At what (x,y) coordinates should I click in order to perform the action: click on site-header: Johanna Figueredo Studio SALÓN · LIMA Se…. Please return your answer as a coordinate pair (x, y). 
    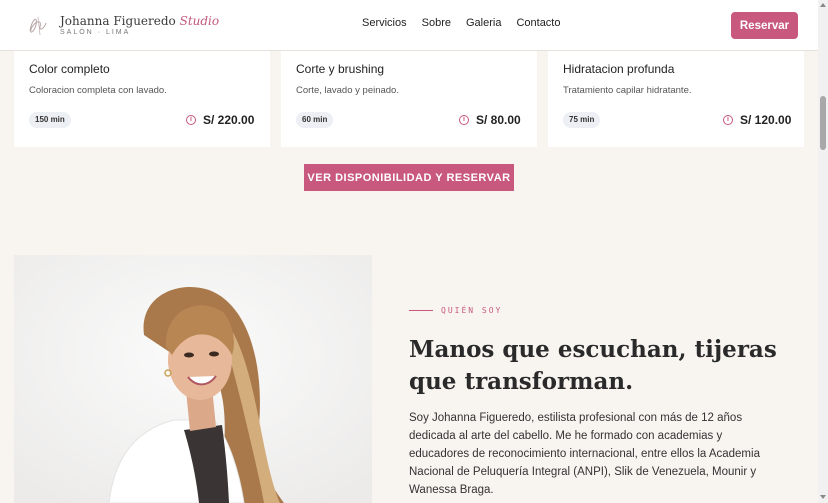
    Looking at the image, I should click on (409, 25).